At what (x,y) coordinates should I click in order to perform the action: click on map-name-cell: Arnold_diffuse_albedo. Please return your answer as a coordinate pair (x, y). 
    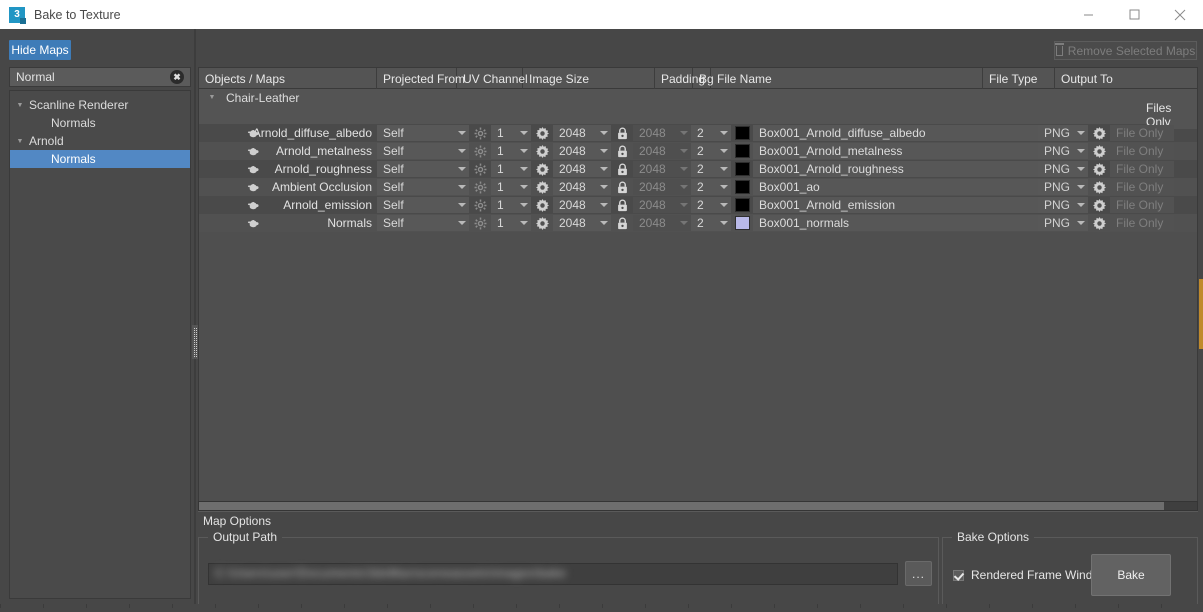
    Looking at the image, I should click on (288, 133).